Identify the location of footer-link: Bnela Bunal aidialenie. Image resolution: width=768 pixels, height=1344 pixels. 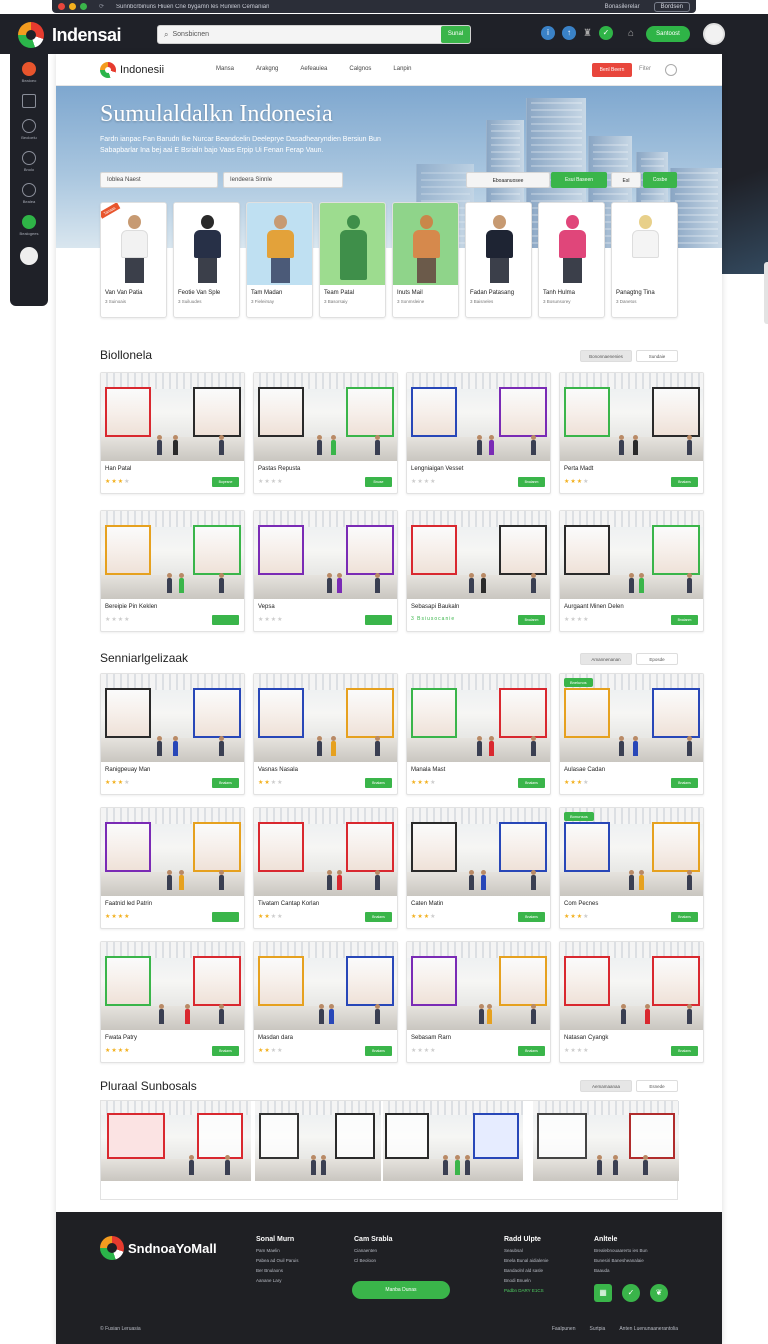
(526, 1260).